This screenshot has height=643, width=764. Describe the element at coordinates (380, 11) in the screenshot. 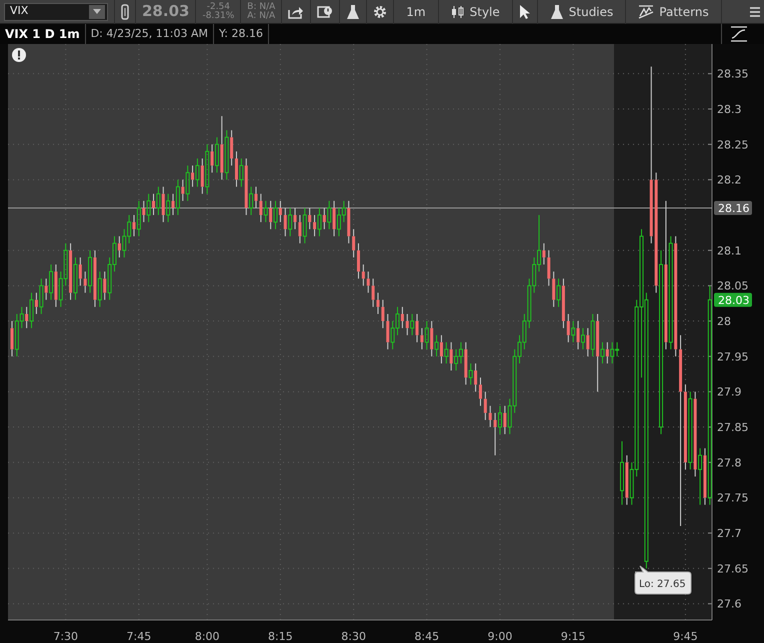

I see `settings-icon` at that location.